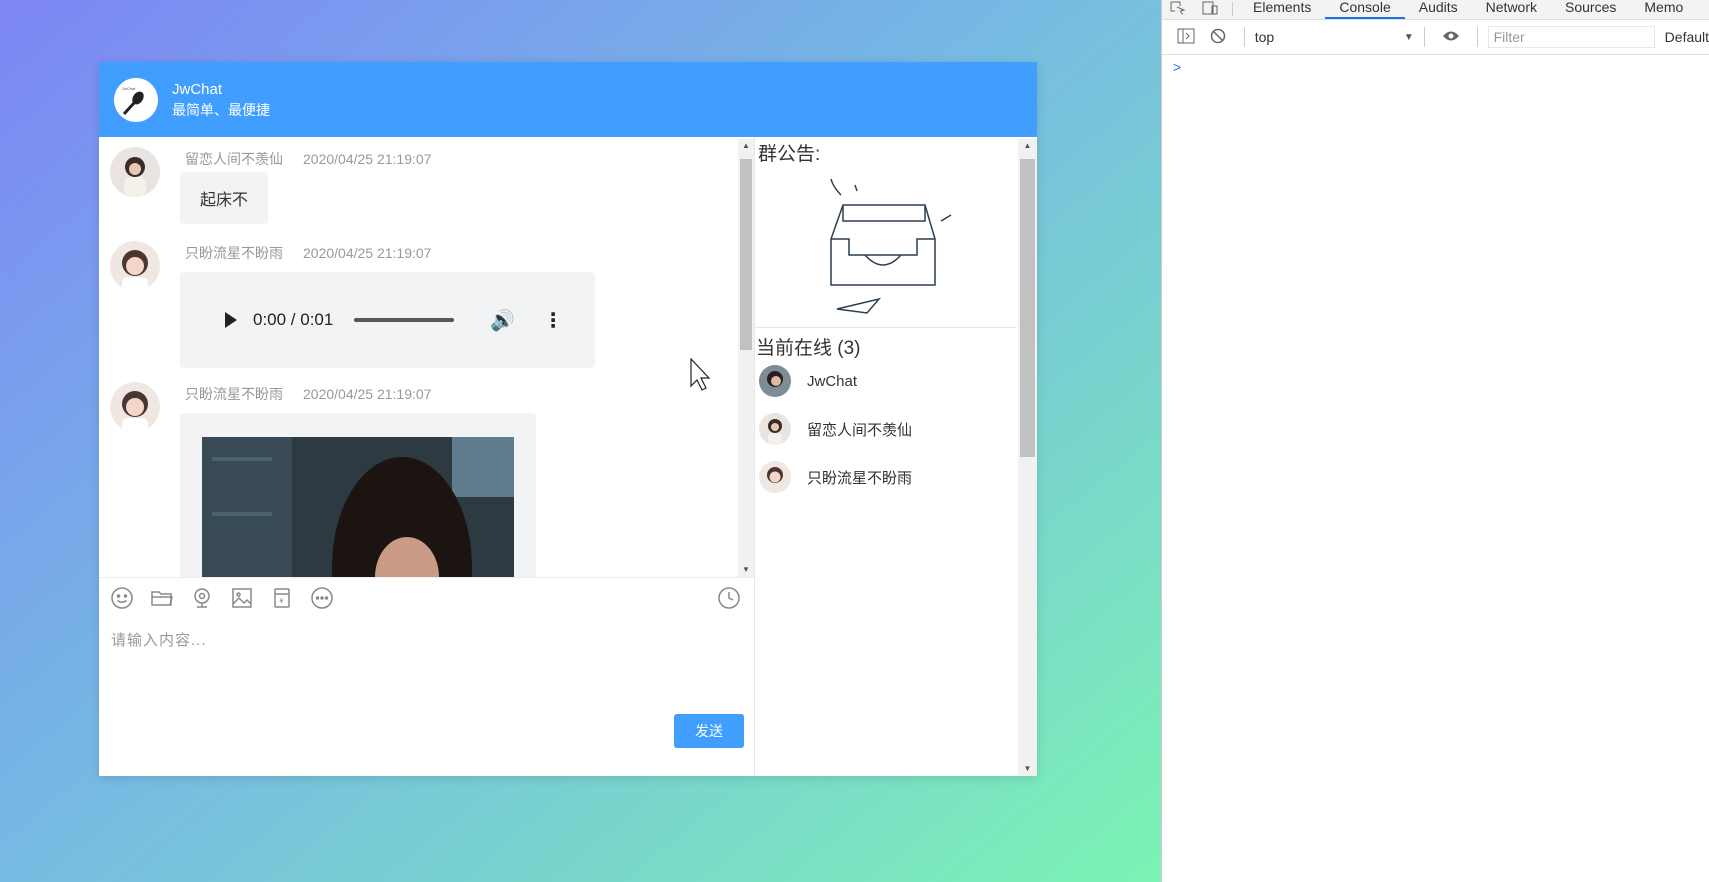 This screenshot has width=1709, height=882. I want to click on message-bubble: 起床不, so click(224, 198).